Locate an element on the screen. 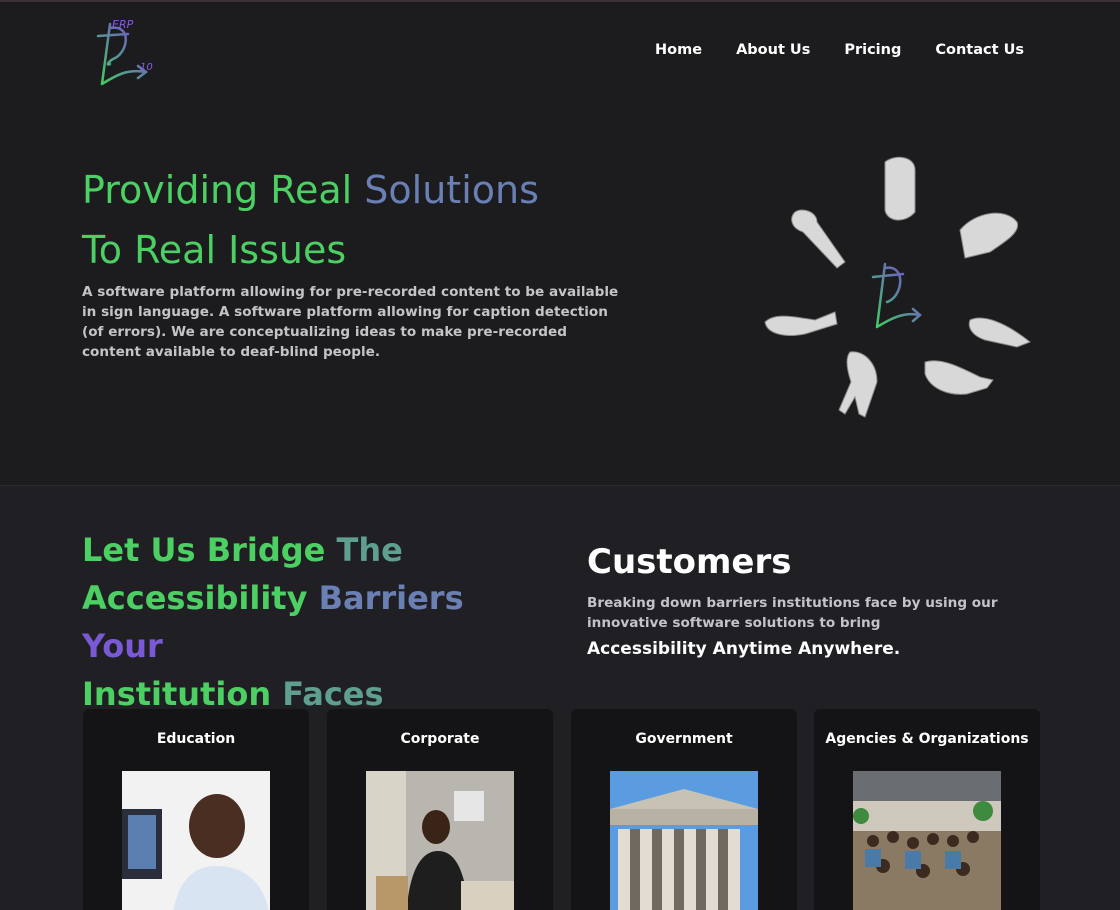  hero-title-part1: Providing Real is located at coordinates (223, 190).